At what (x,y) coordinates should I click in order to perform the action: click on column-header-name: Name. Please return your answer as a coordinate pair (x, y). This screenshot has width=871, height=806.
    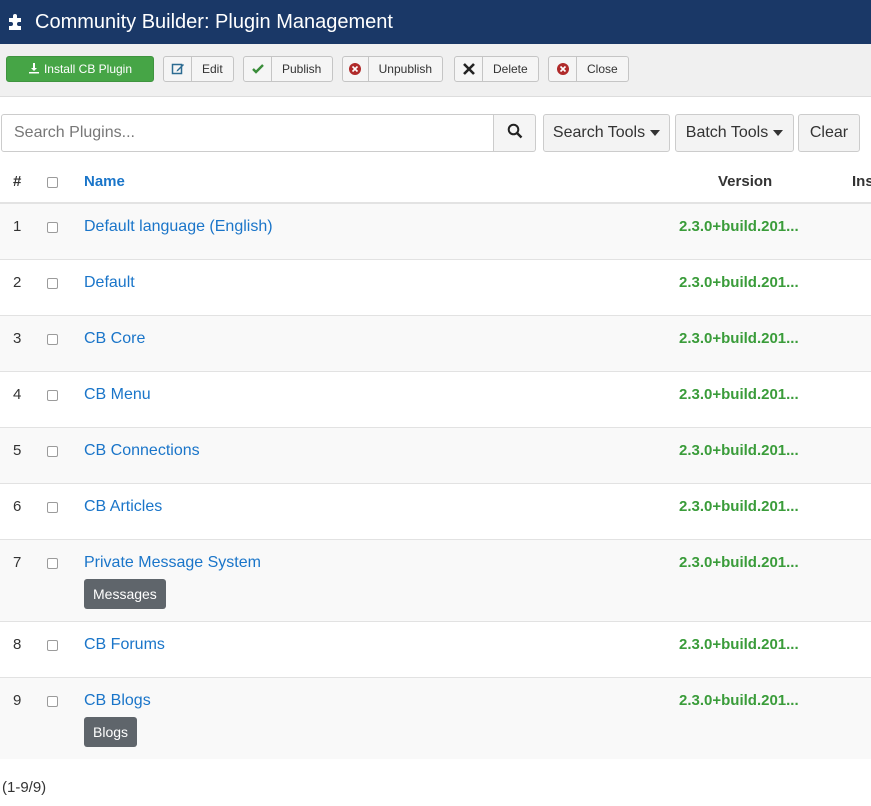
    Looking at the image, I should click on (104, 181).